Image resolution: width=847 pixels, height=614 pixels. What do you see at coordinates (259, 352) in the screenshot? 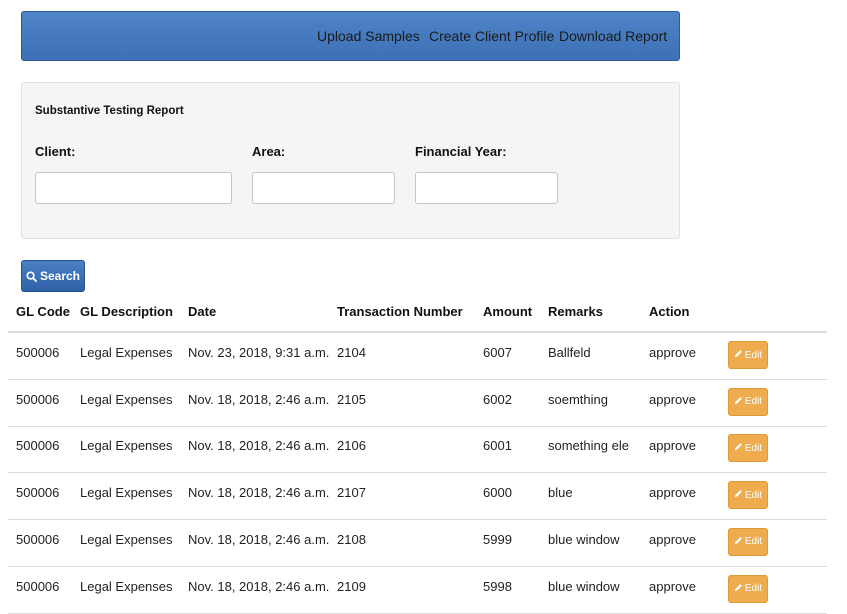
I see `cell-date: Nov. 23, 2018, 9:31 a.m.` at bounding box center [259, 352].